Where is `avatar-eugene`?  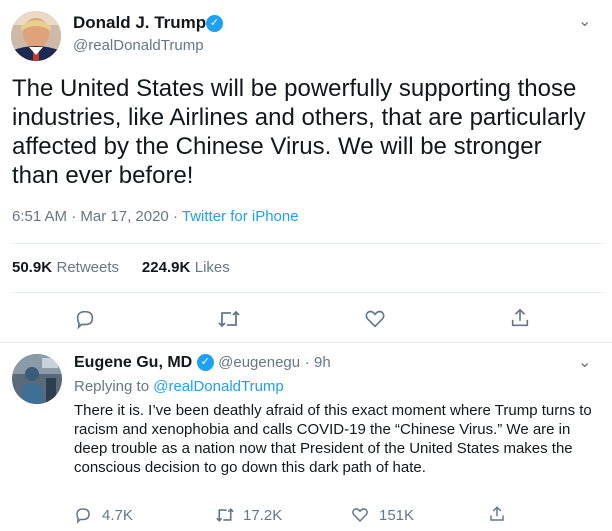 avatar-eugene is located at coordinates (37, 379).